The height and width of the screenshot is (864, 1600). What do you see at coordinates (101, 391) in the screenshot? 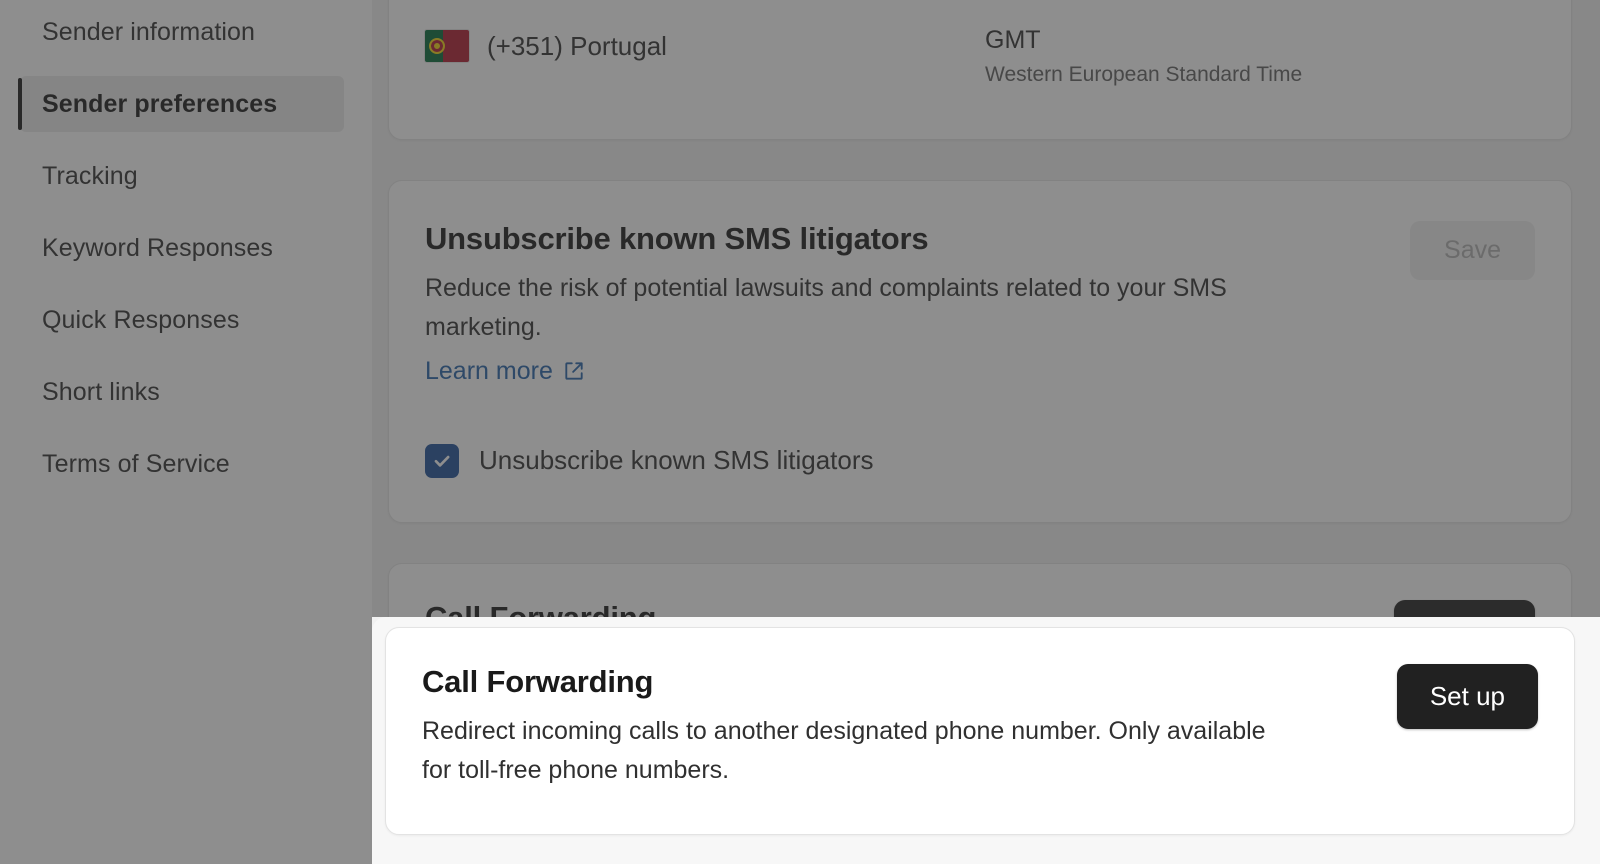
I see `sidebar-item-label: Short links` at bounding box center [101, 391].